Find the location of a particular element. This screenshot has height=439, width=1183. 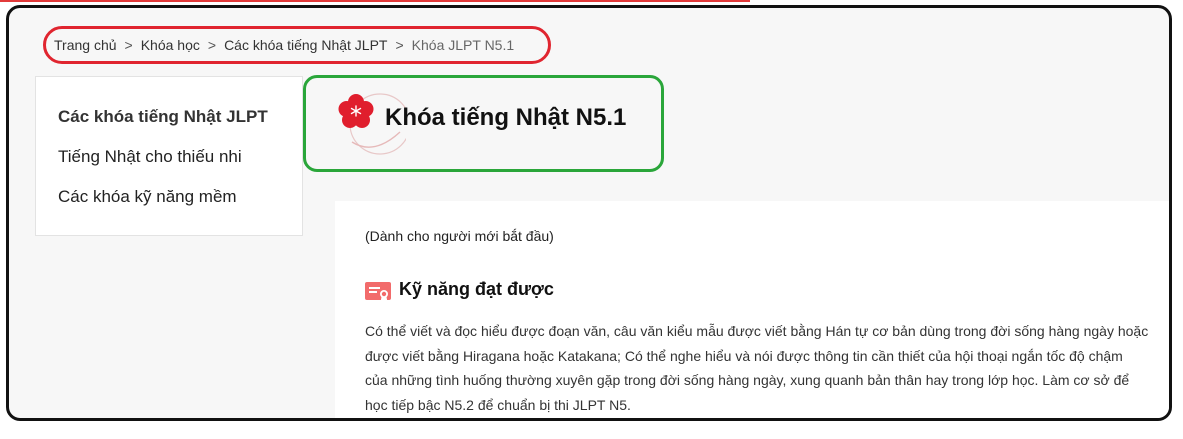

sidebar-item-jlpt-courses: Các khóa tiếng Nhật JLPT is located at coordinates (169, 125).